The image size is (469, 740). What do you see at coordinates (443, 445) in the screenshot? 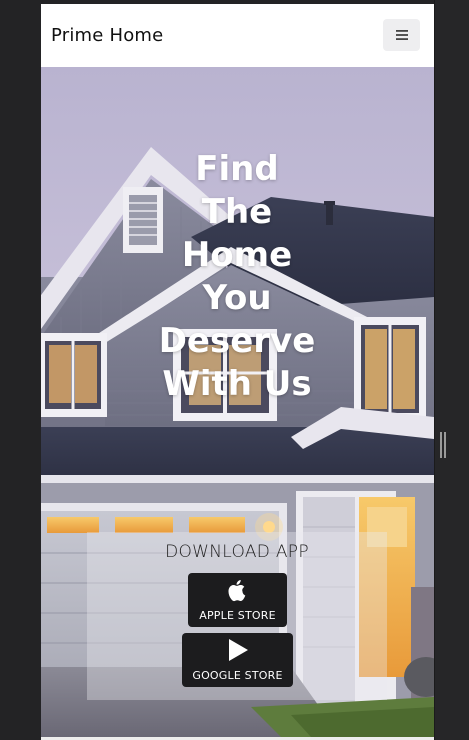
I see `resize-handle` at bounding box center [443, 445].